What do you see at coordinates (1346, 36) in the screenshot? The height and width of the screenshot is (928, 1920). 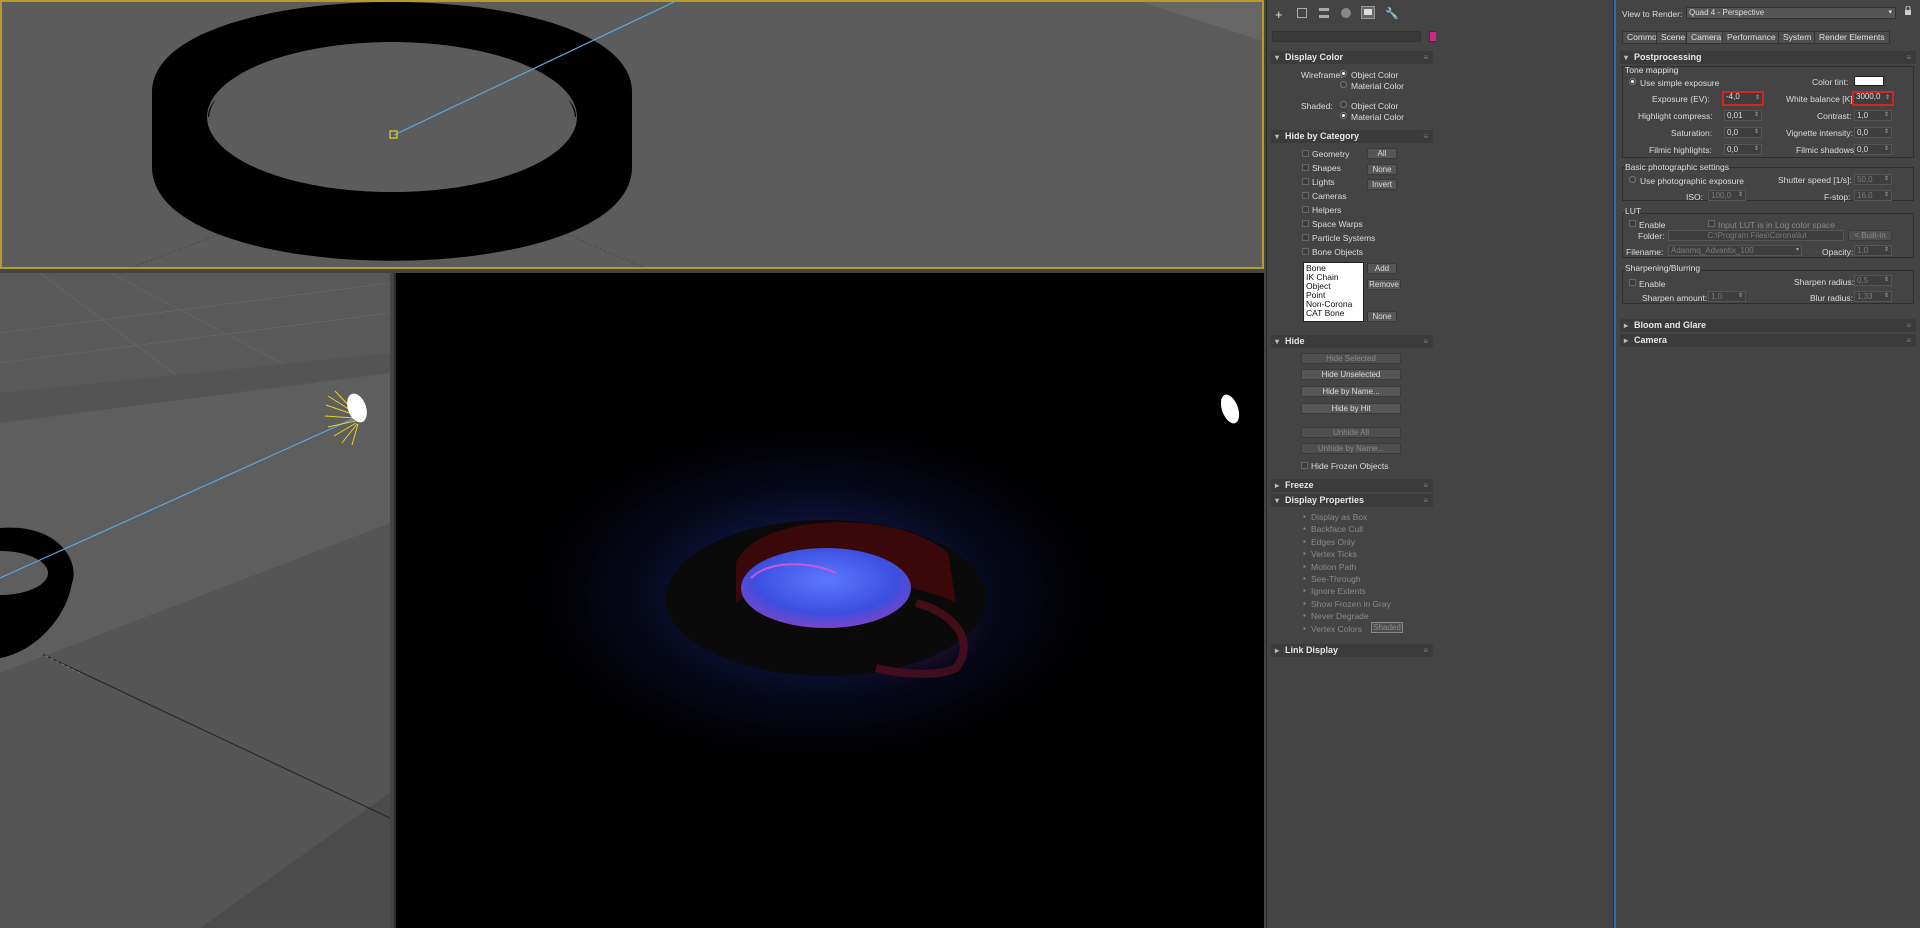 I see `object-name-field` at bounding box center [1346, 36].